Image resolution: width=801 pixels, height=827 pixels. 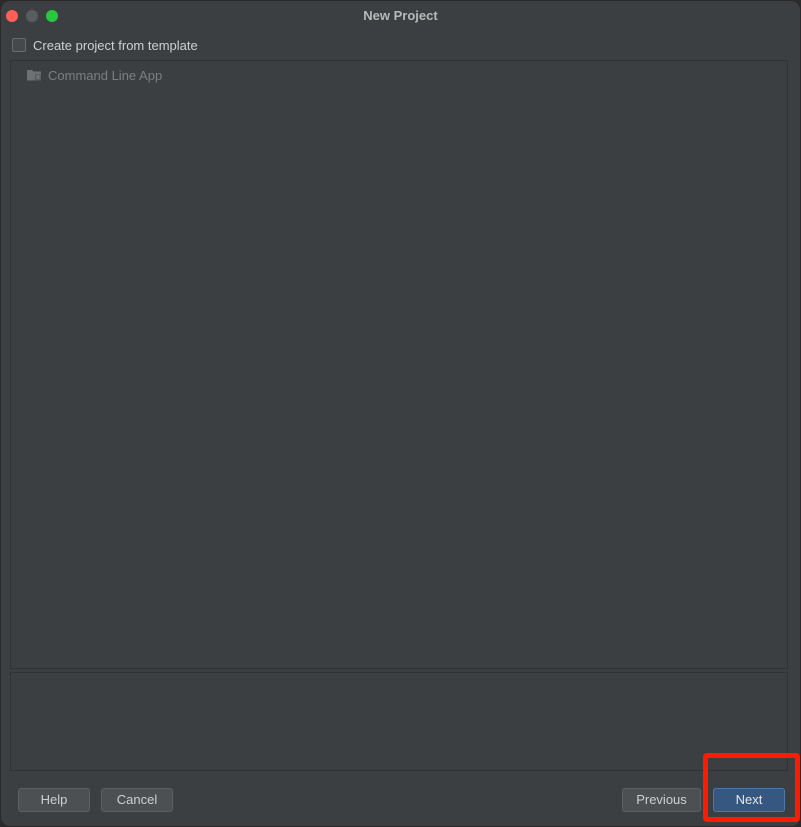 I want to click on list-item-label: Command Line App, so click(x=105, y=75).